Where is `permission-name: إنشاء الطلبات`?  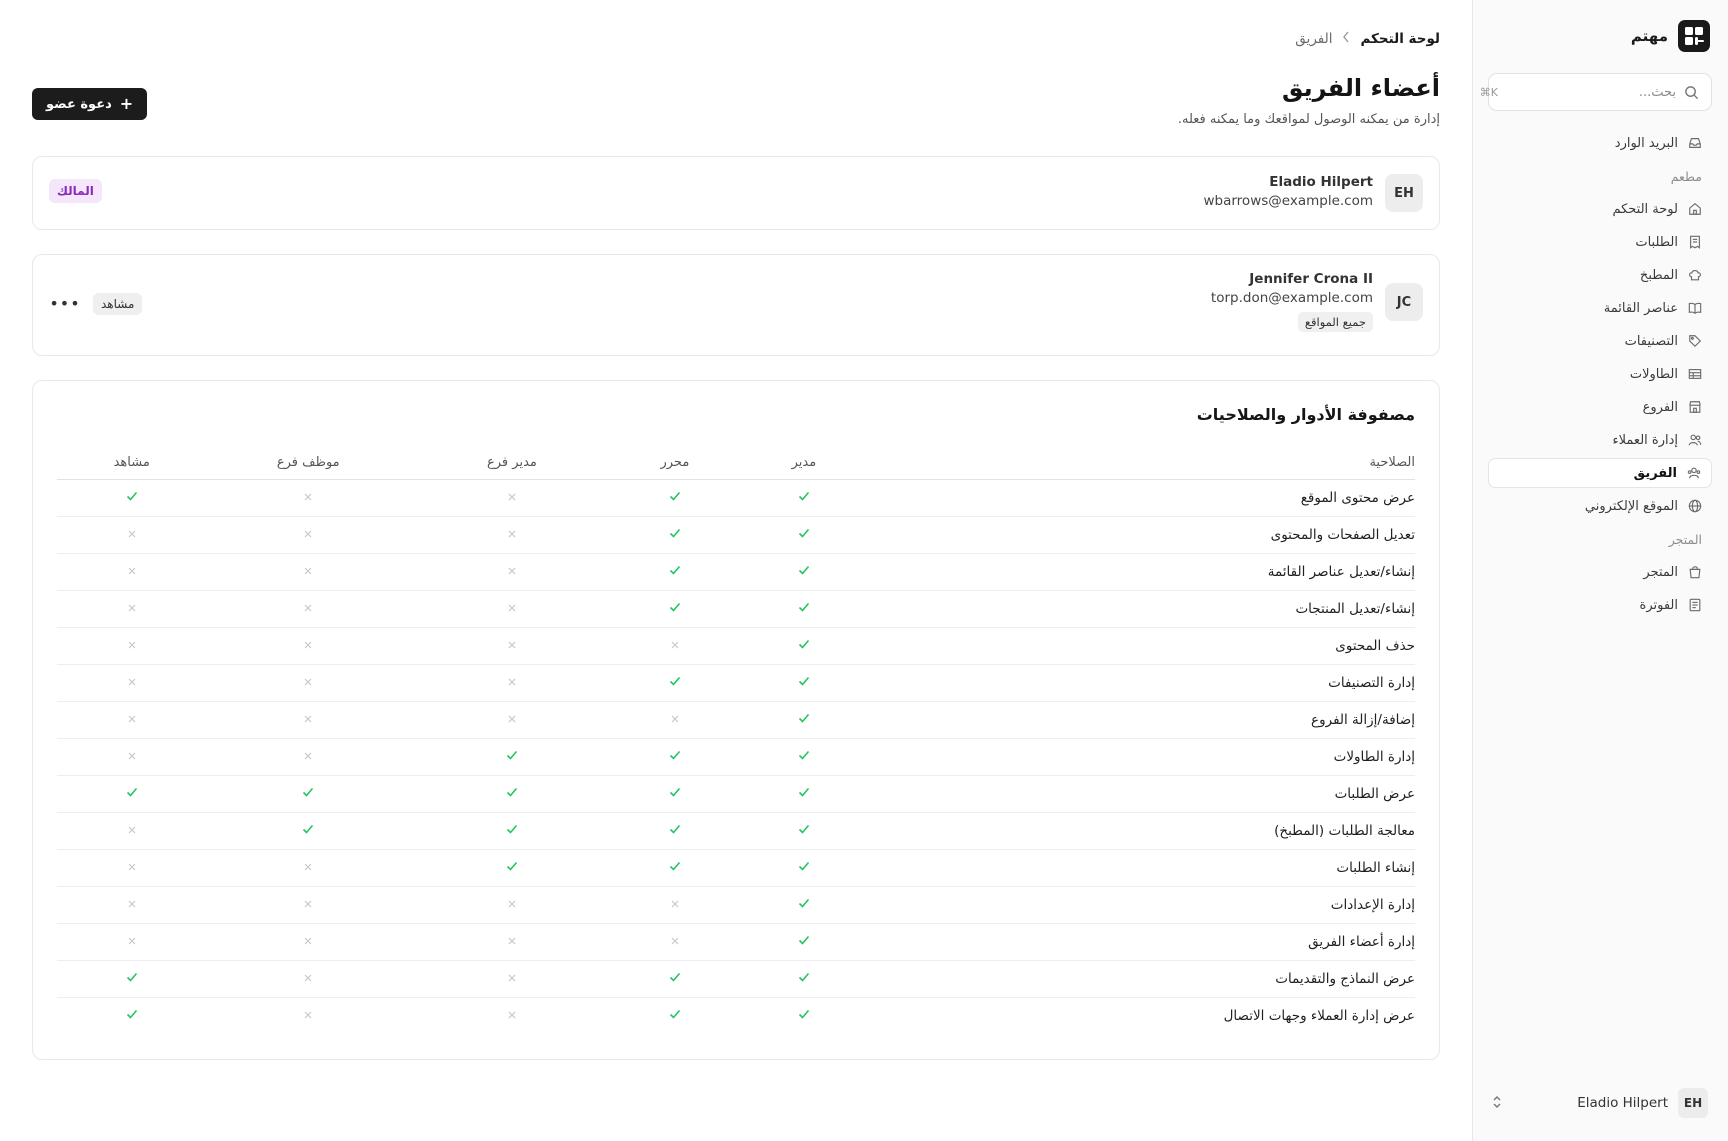
permission-name: إنشاء الطلبات is located at coordinates (1143, 868).